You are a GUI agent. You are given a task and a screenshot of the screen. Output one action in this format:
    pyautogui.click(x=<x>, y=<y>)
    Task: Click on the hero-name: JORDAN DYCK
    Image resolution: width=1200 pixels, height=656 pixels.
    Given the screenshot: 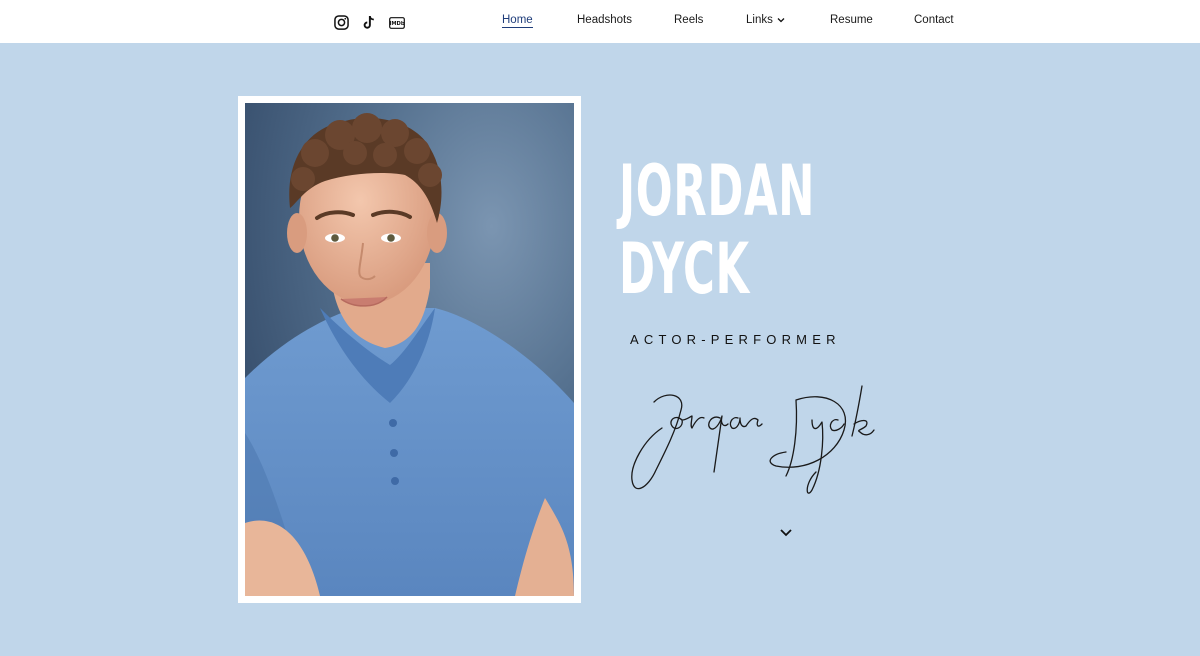 What is the action you would take?
    pyautogui.click(x=717, y=230)
    